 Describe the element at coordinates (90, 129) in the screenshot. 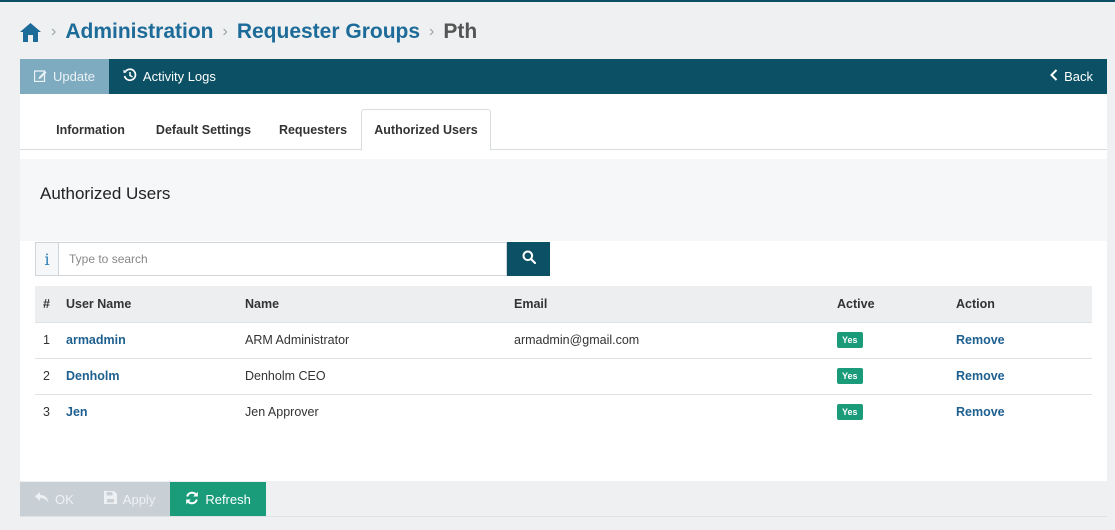

I see `tab-information: Information` at that location.